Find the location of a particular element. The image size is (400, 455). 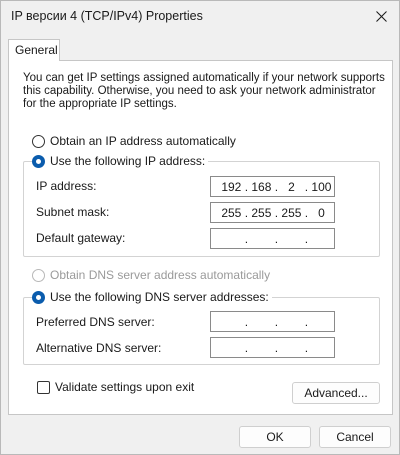

subnet-mask-octet-1: 255 is located at coordinates (231, 212).